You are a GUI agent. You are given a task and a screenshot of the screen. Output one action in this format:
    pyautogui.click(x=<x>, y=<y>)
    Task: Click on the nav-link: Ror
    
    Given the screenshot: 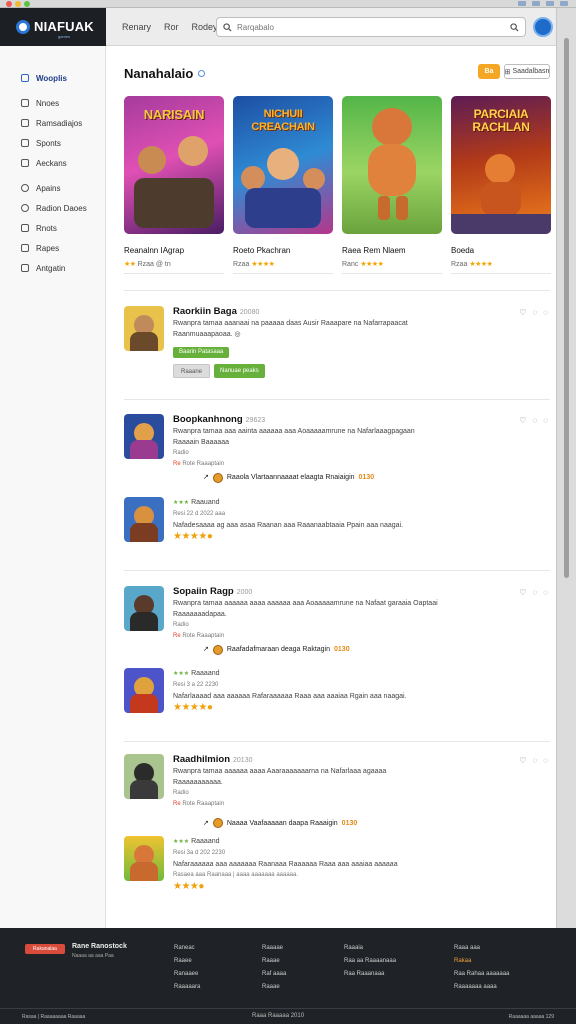 What is the action you would take?
    pyautogui.click(x=171, y=27)
    